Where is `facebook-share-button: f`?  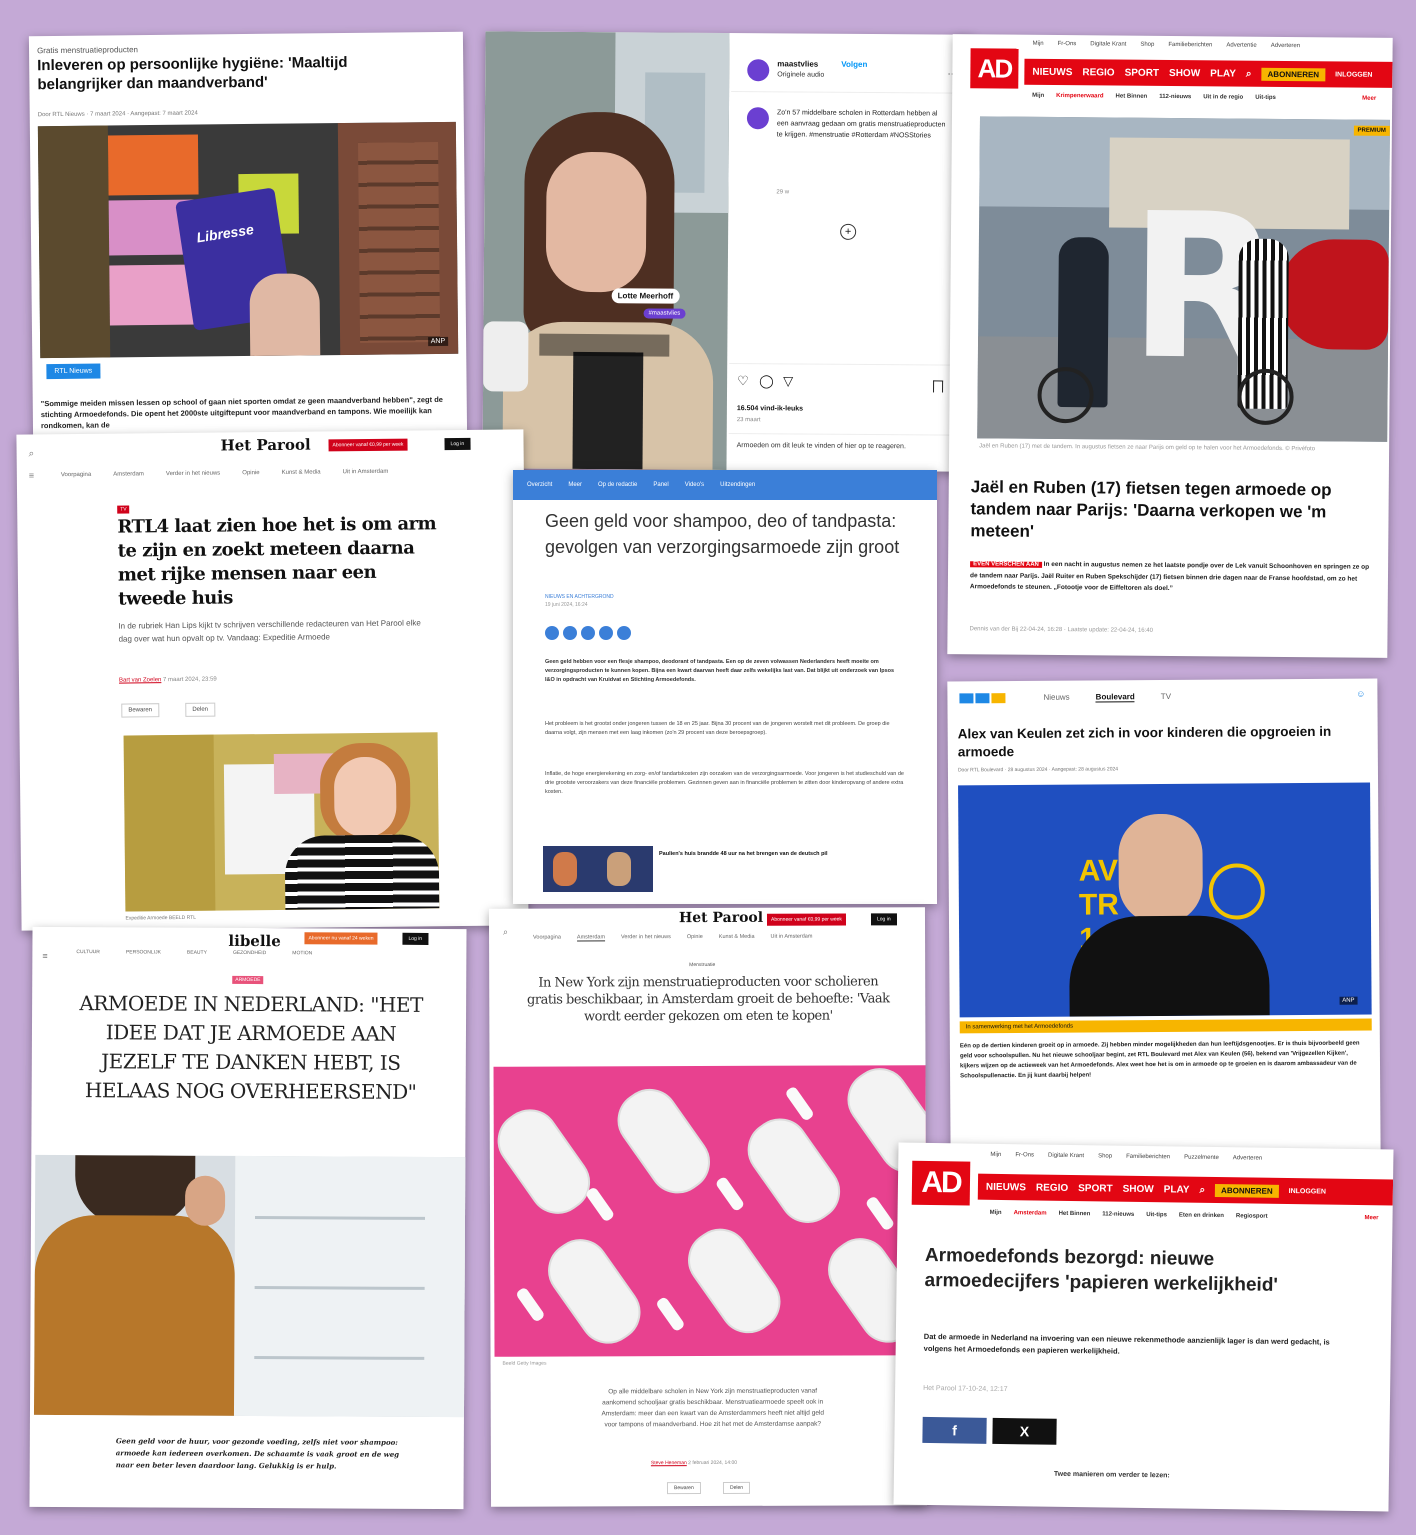 facebook-share-button: f is located at coordinates (954, 1430).